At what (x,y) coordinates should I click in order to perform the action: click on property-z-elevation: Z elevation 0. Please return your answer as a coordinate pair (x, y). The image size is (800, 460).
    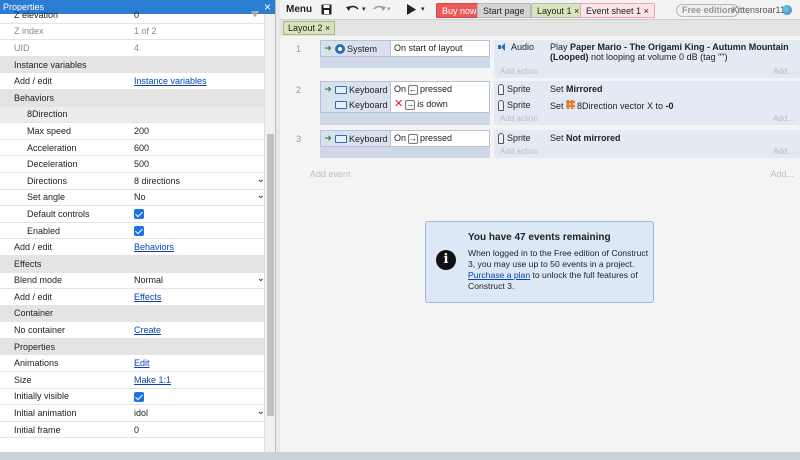
    Looking at the image, I should click on (132, 15).